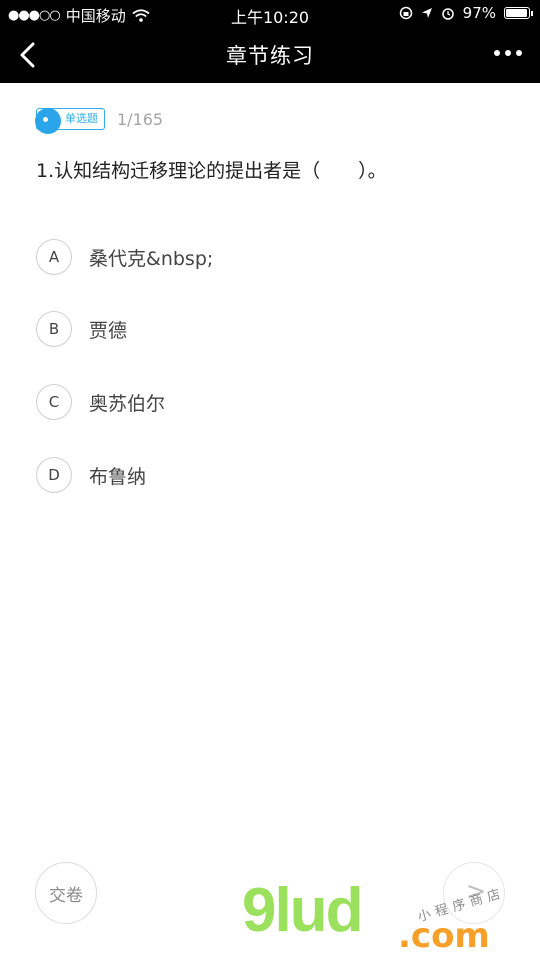 The width and height of the screenshot is (540, 960). I want to click on option-d: D 布鲁纳, so click(91, 475).